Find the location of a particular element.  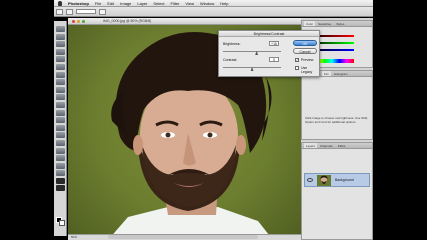

cancel-button: Cancel is located at coordinates (305, 51).